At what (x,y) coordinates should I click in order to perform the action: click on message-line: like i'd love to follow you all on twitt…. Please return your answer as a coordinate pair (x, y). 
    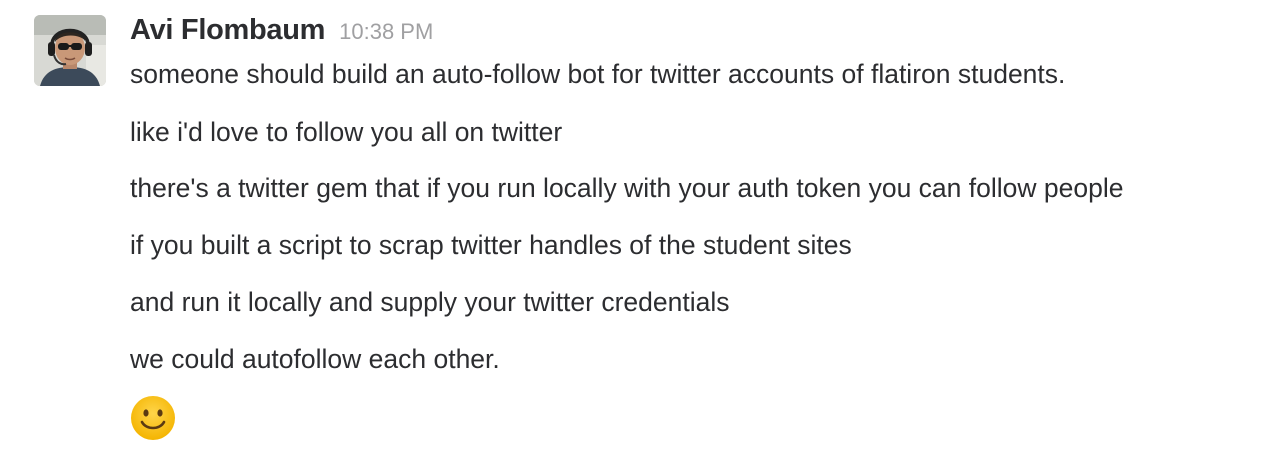
    Looking at the image, I should click on (346, 132).